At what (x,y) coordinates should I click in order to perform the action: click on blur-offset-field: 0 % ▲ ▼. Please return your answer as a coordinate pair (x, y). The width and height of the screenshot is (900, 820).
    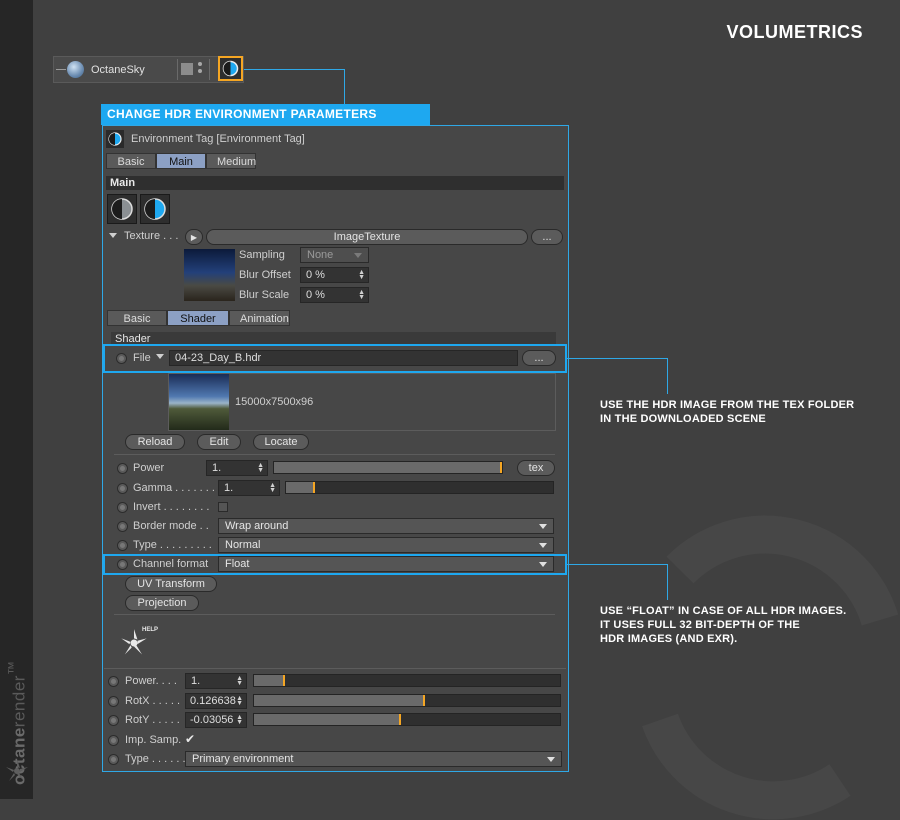
    Looking at the image, I should click on (334, 275).